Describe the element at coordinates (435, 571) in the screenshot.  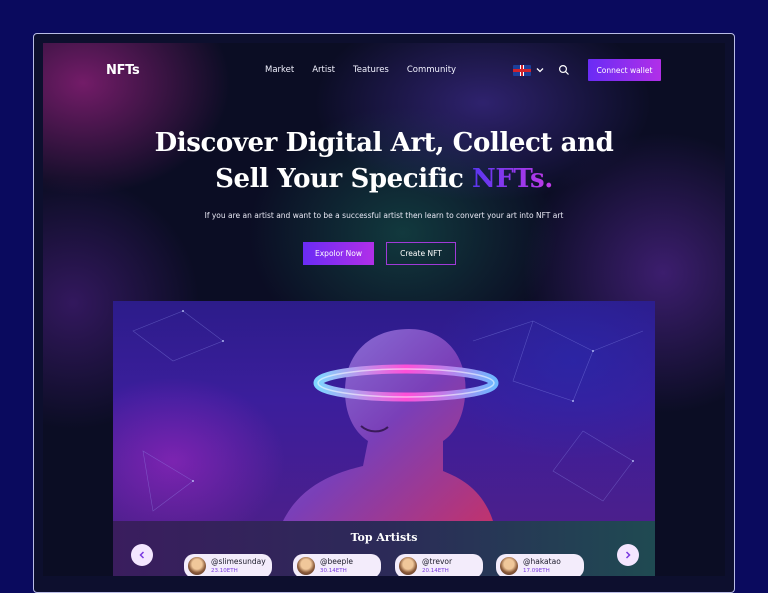
I see `artist-eth: 20.14ETH` at that location.